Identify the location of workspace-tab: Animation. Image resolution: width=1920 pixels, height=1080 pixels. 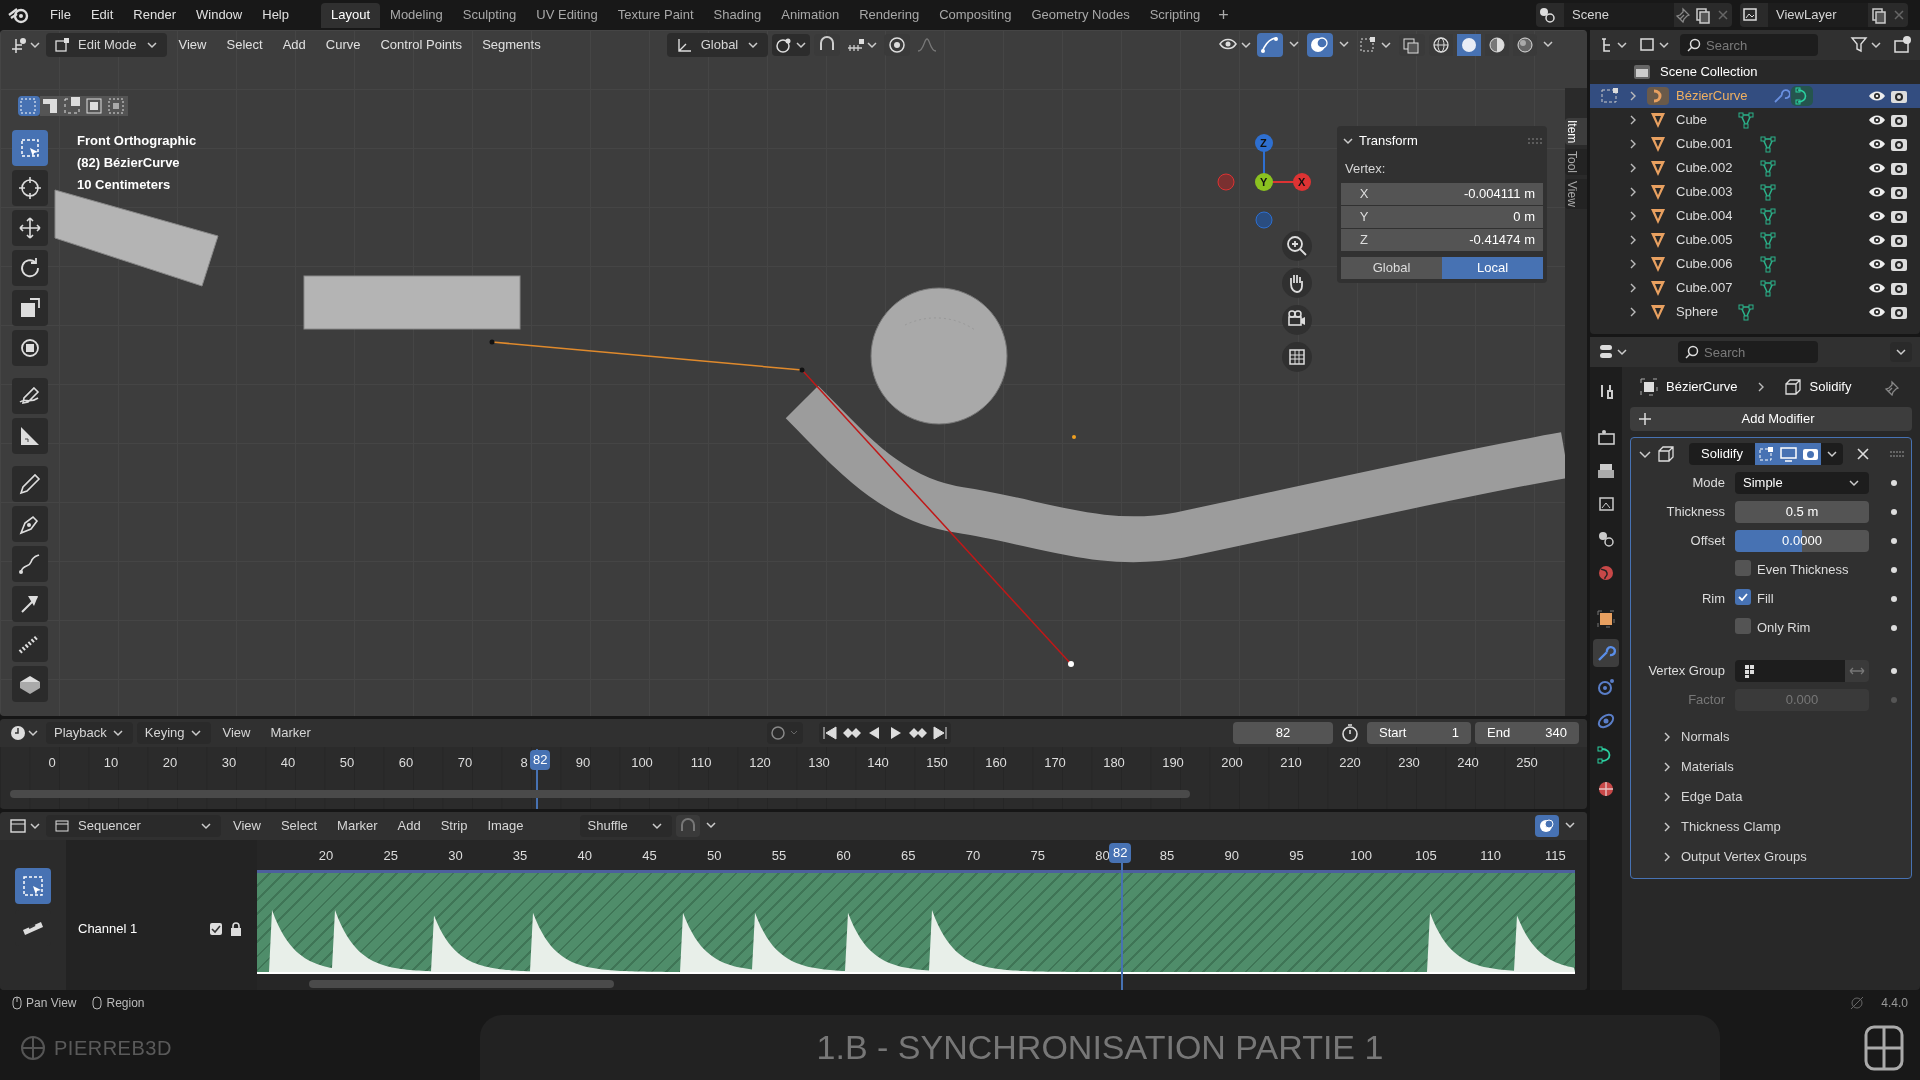
(810, 15).